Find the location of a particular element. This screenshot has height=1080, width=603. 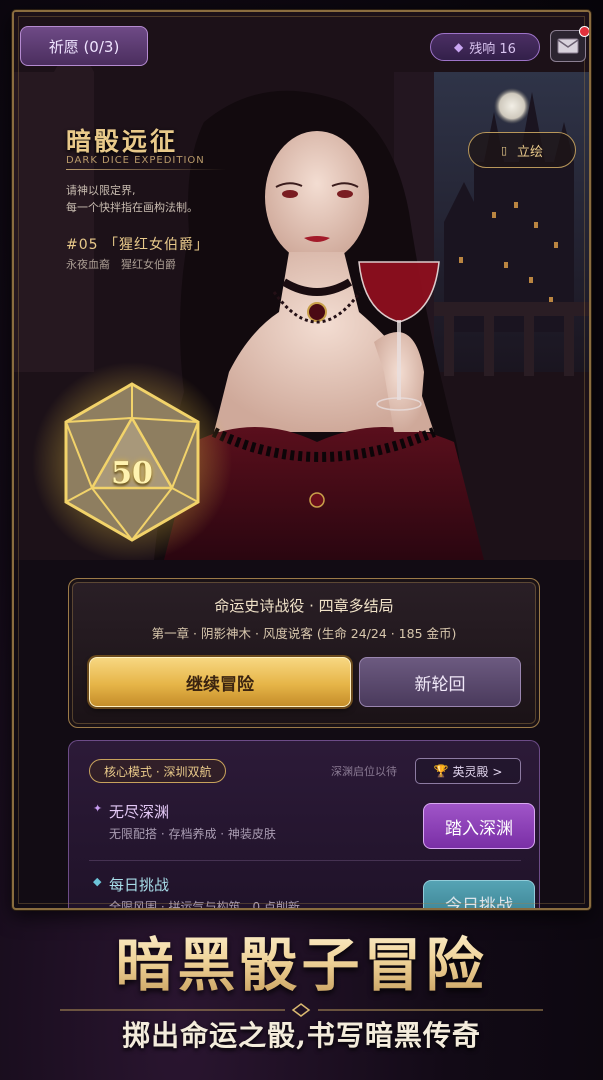

hero-subtitle-en: DARK DICE EXPEDITION is located at coordinates (135, 160).